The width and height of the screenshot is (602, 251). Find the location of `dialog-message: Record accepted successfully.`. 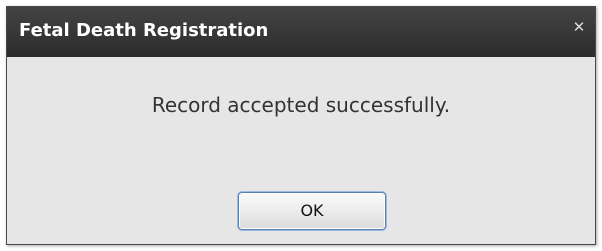

dialog-message: Record accepted successfully. is located at coordinates (301, 105).